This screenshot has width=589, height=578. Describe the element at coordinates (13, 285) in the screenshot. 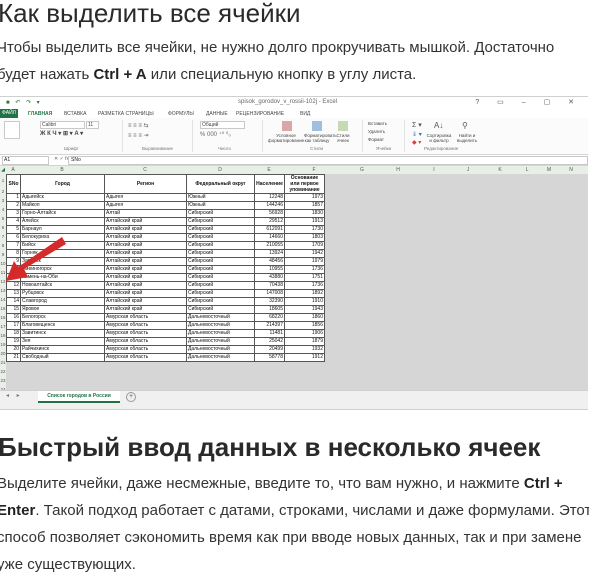

I see `table-cell: 12` at that location.